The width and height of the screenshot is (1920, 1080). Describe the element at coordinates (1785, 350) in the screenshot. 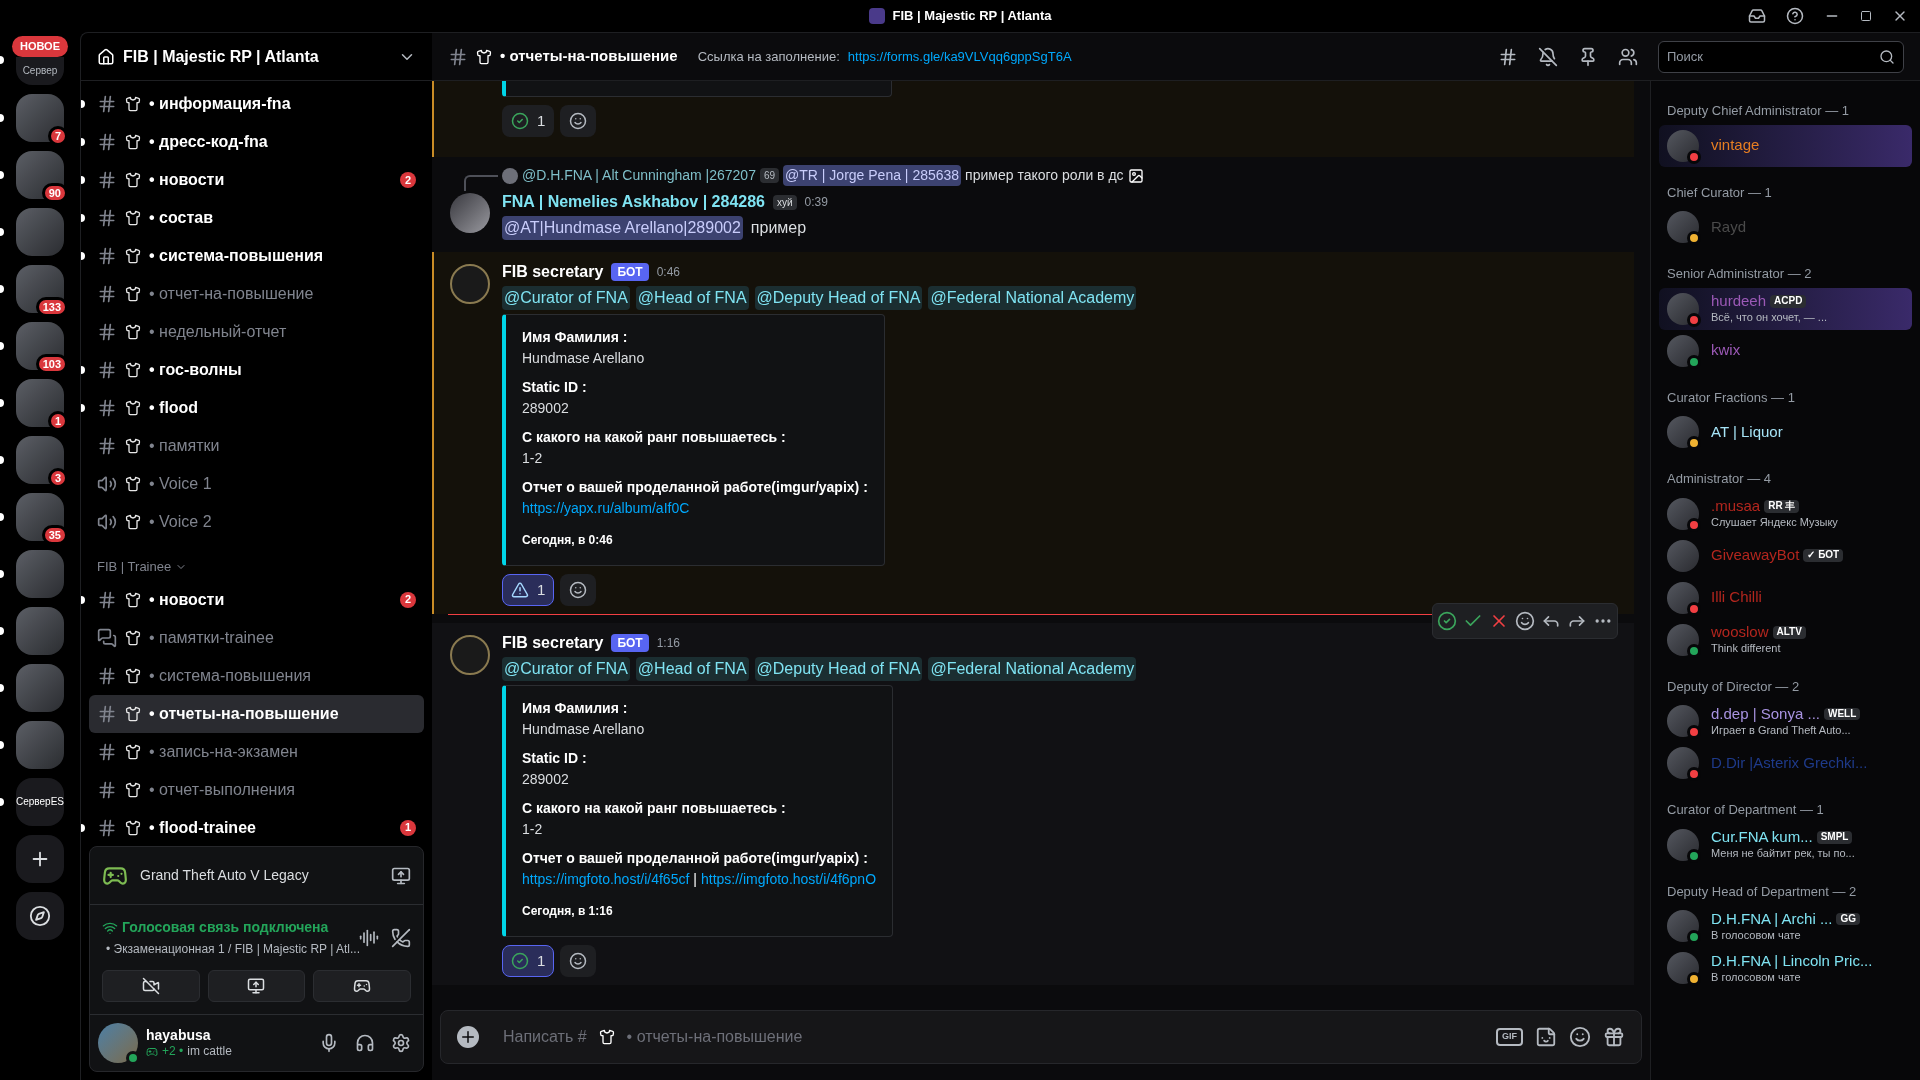

I see `member-item: kwix` at that location.